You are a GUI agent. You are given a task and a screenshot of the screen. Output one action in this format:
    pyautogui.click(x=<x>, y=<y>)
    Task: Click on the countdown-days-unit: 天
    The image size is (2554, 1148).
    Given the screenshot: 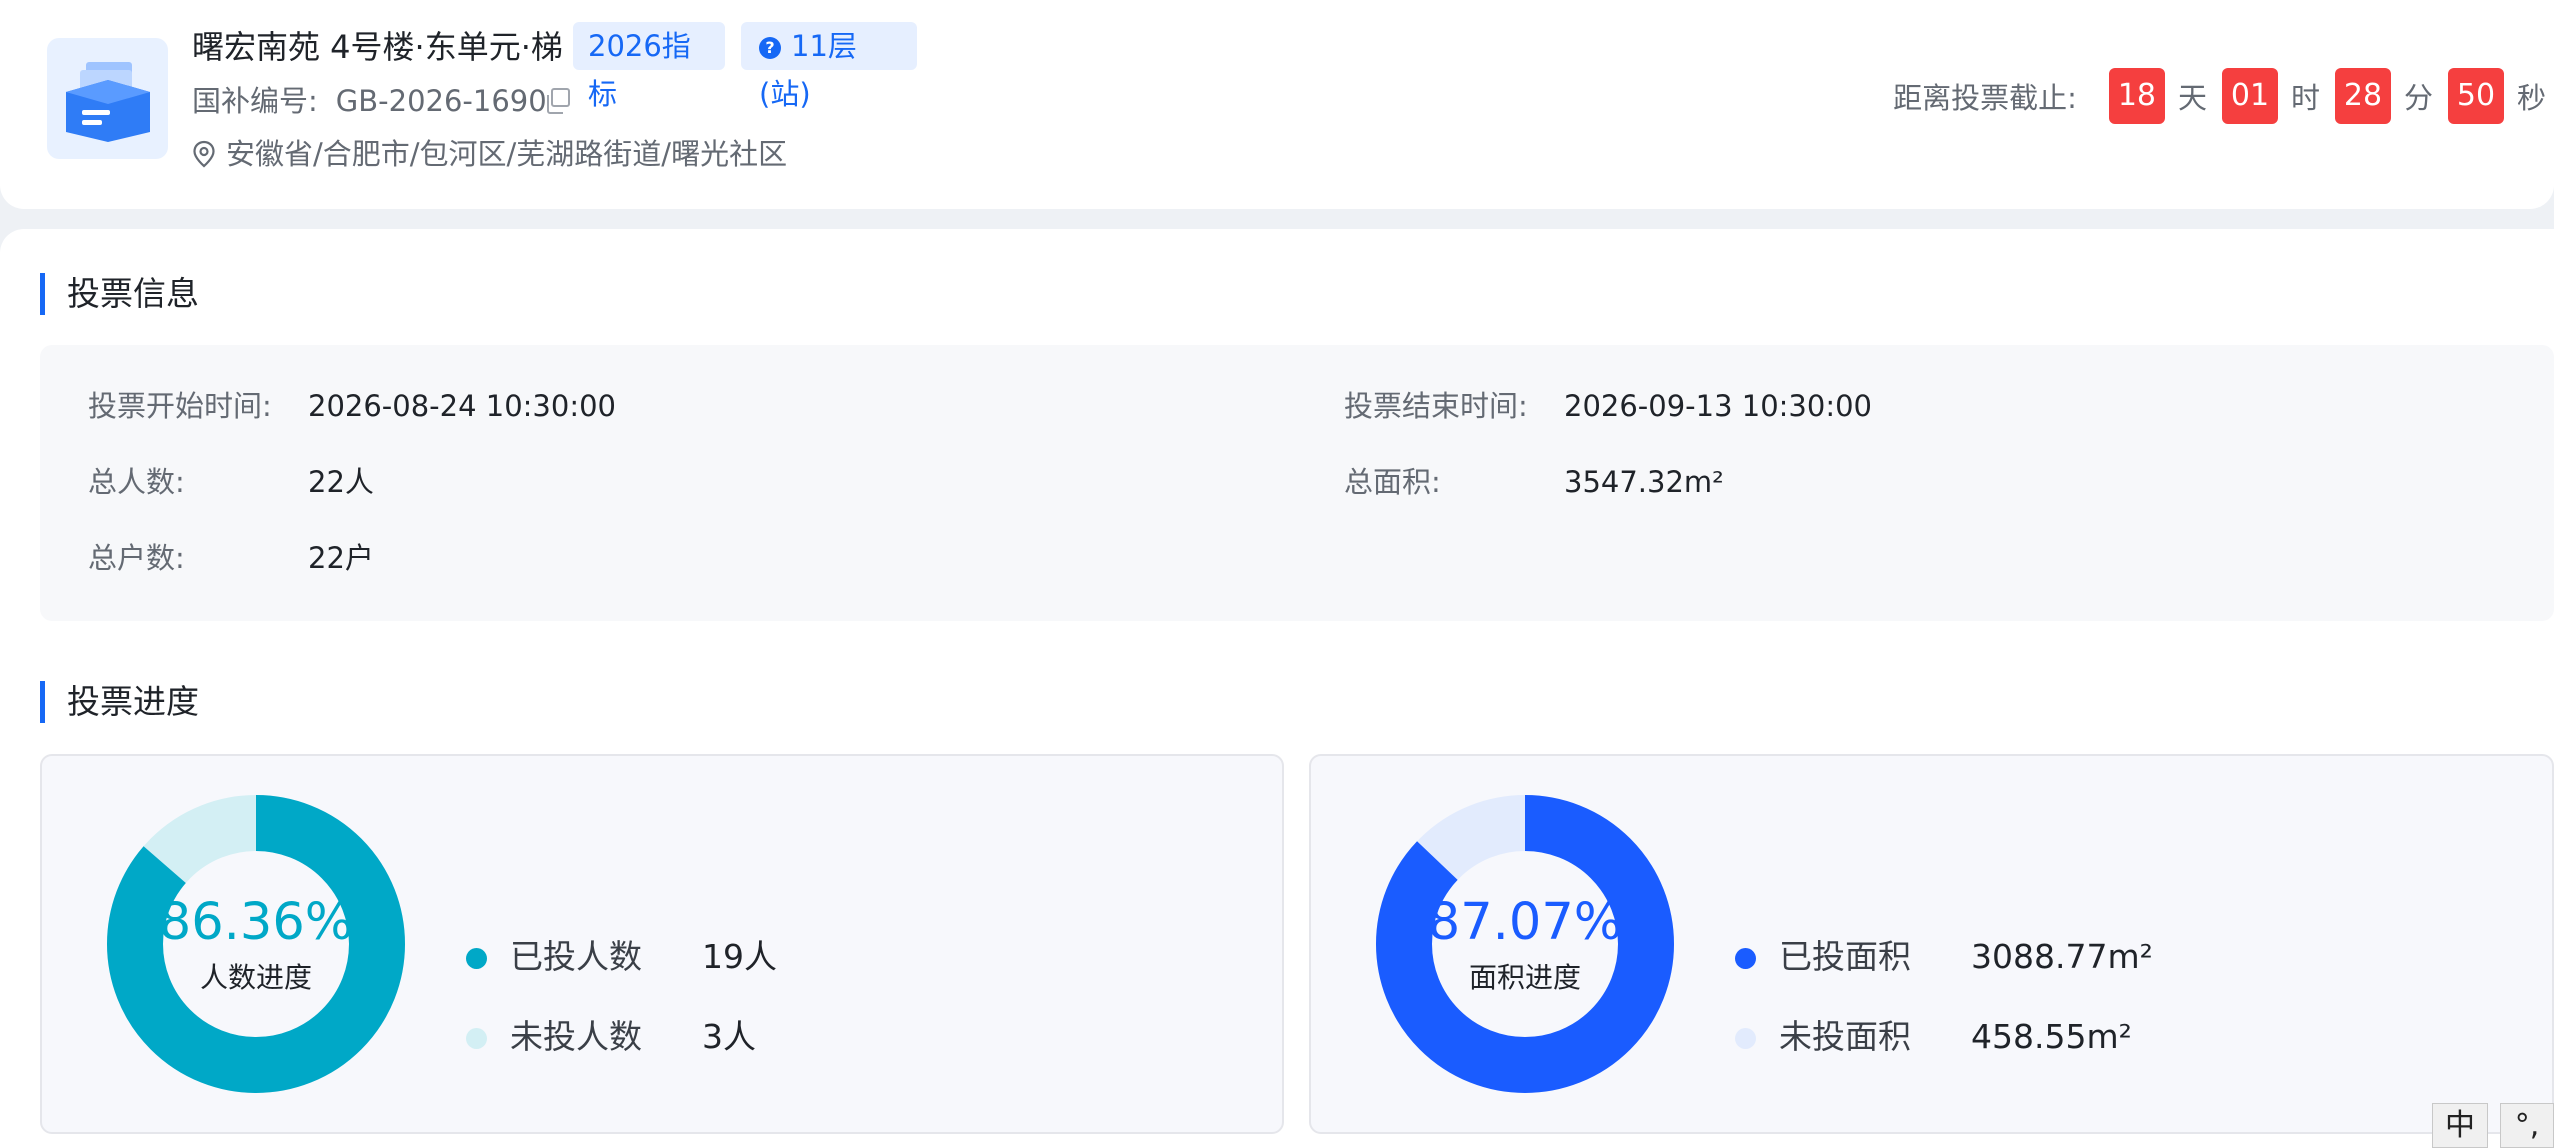 What is the action you would take?
    pyautogui.click(x=2192, y=98)
    